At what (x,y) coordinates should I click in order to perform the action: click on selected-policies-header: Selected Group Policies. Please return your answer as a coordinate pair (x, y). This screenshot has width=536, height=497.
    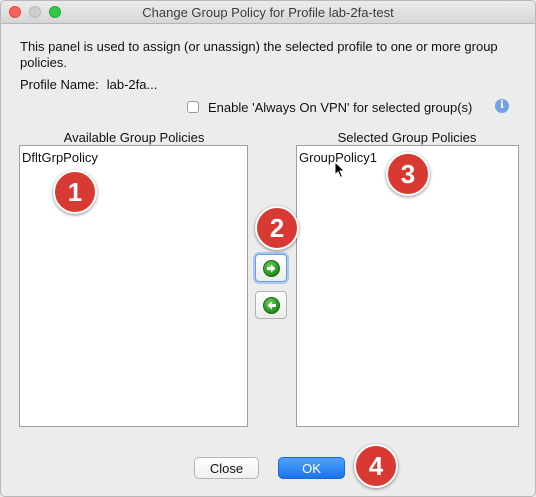
    Looking at the image, I should click on (407, 137).